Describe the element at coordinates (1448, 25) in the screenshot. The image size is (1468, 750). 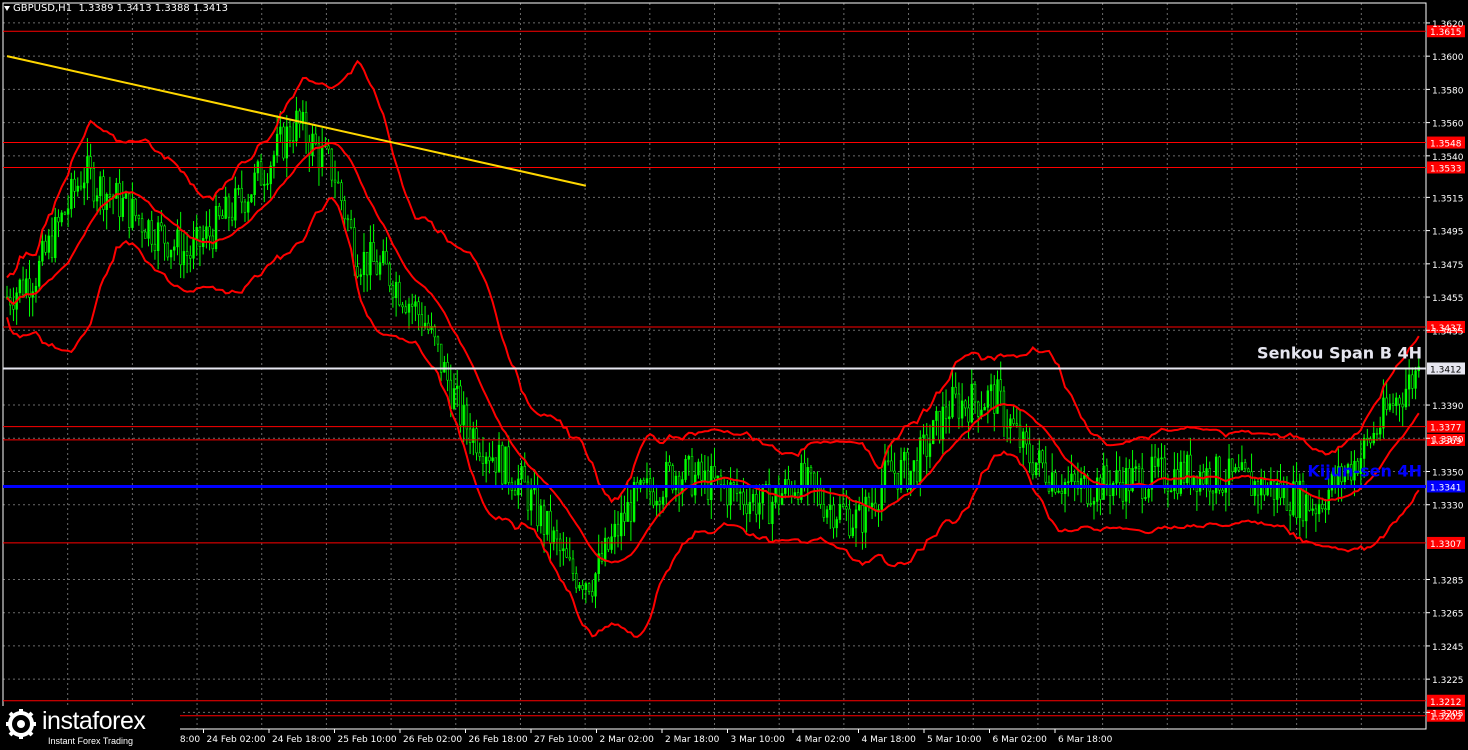
I see `price-axis-label: 1.3620` at that location.